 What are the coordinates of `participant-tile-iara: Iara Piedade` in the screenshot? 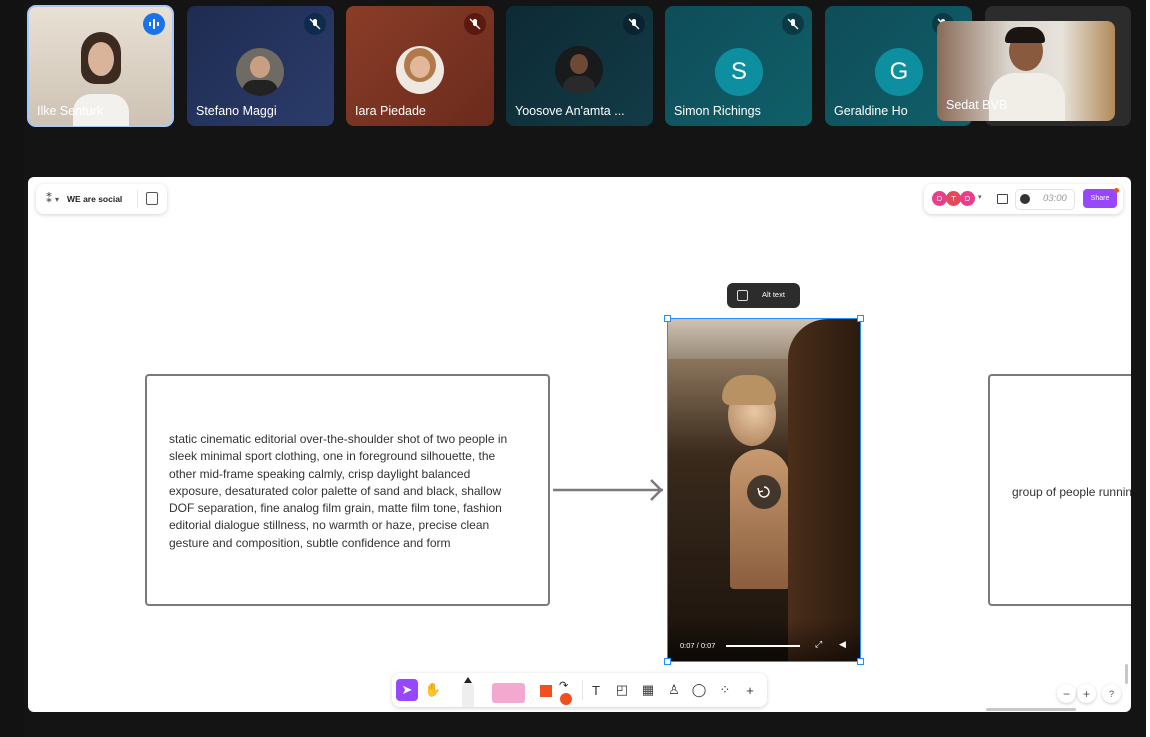 It's located at (420, 66).